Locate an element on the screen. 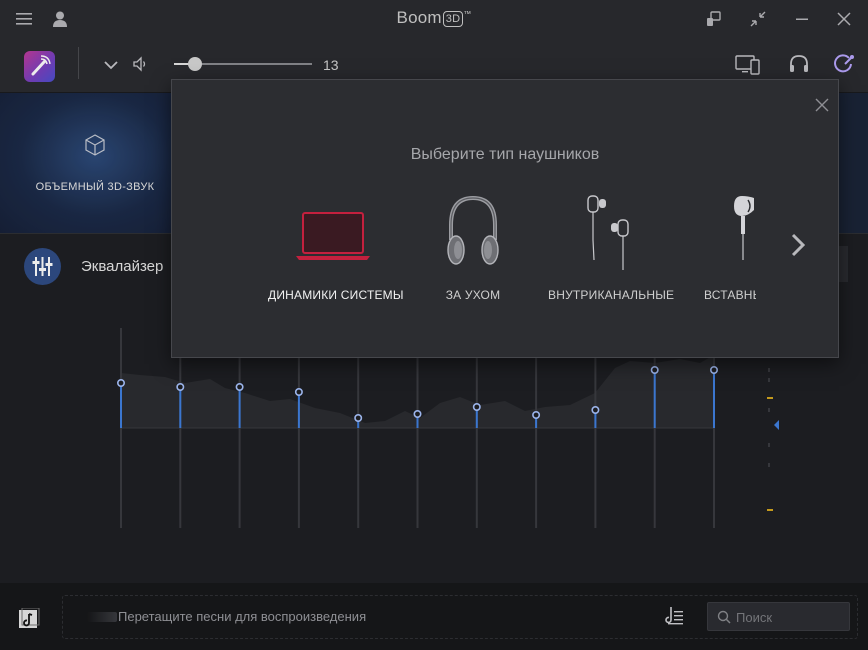  trademark: ™ is located at coordinates (467, 14).